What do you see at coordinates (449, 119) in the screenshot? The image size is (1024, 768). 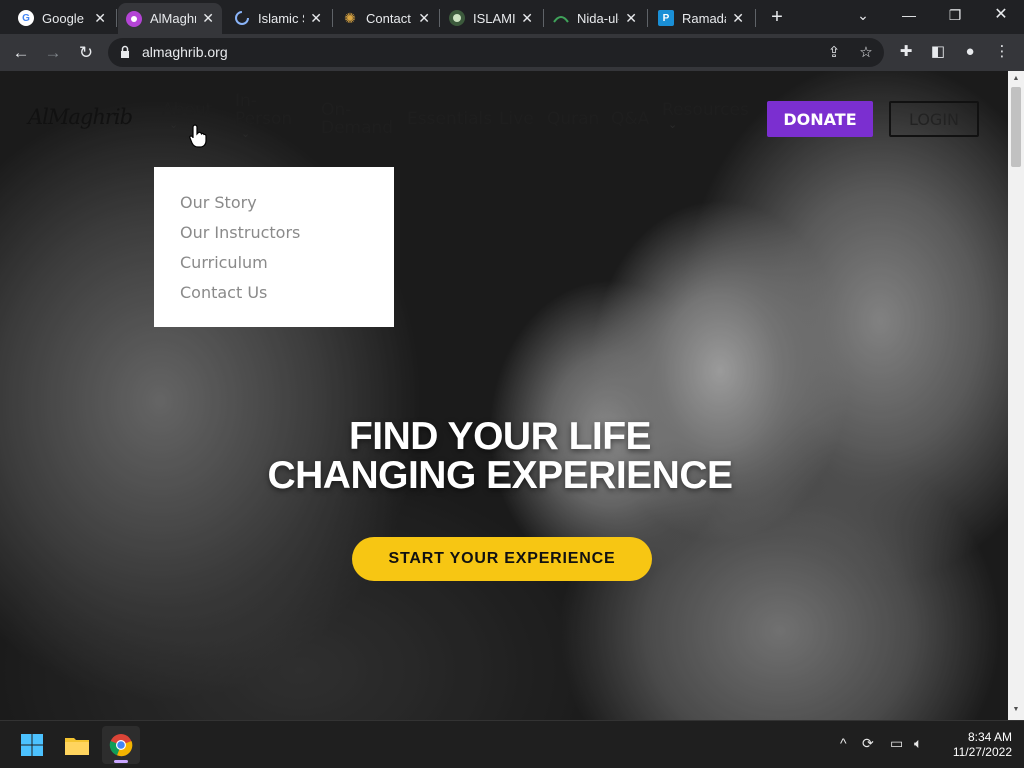 I see `nav-essentials: Essentials` at bounding box center [449, 119].